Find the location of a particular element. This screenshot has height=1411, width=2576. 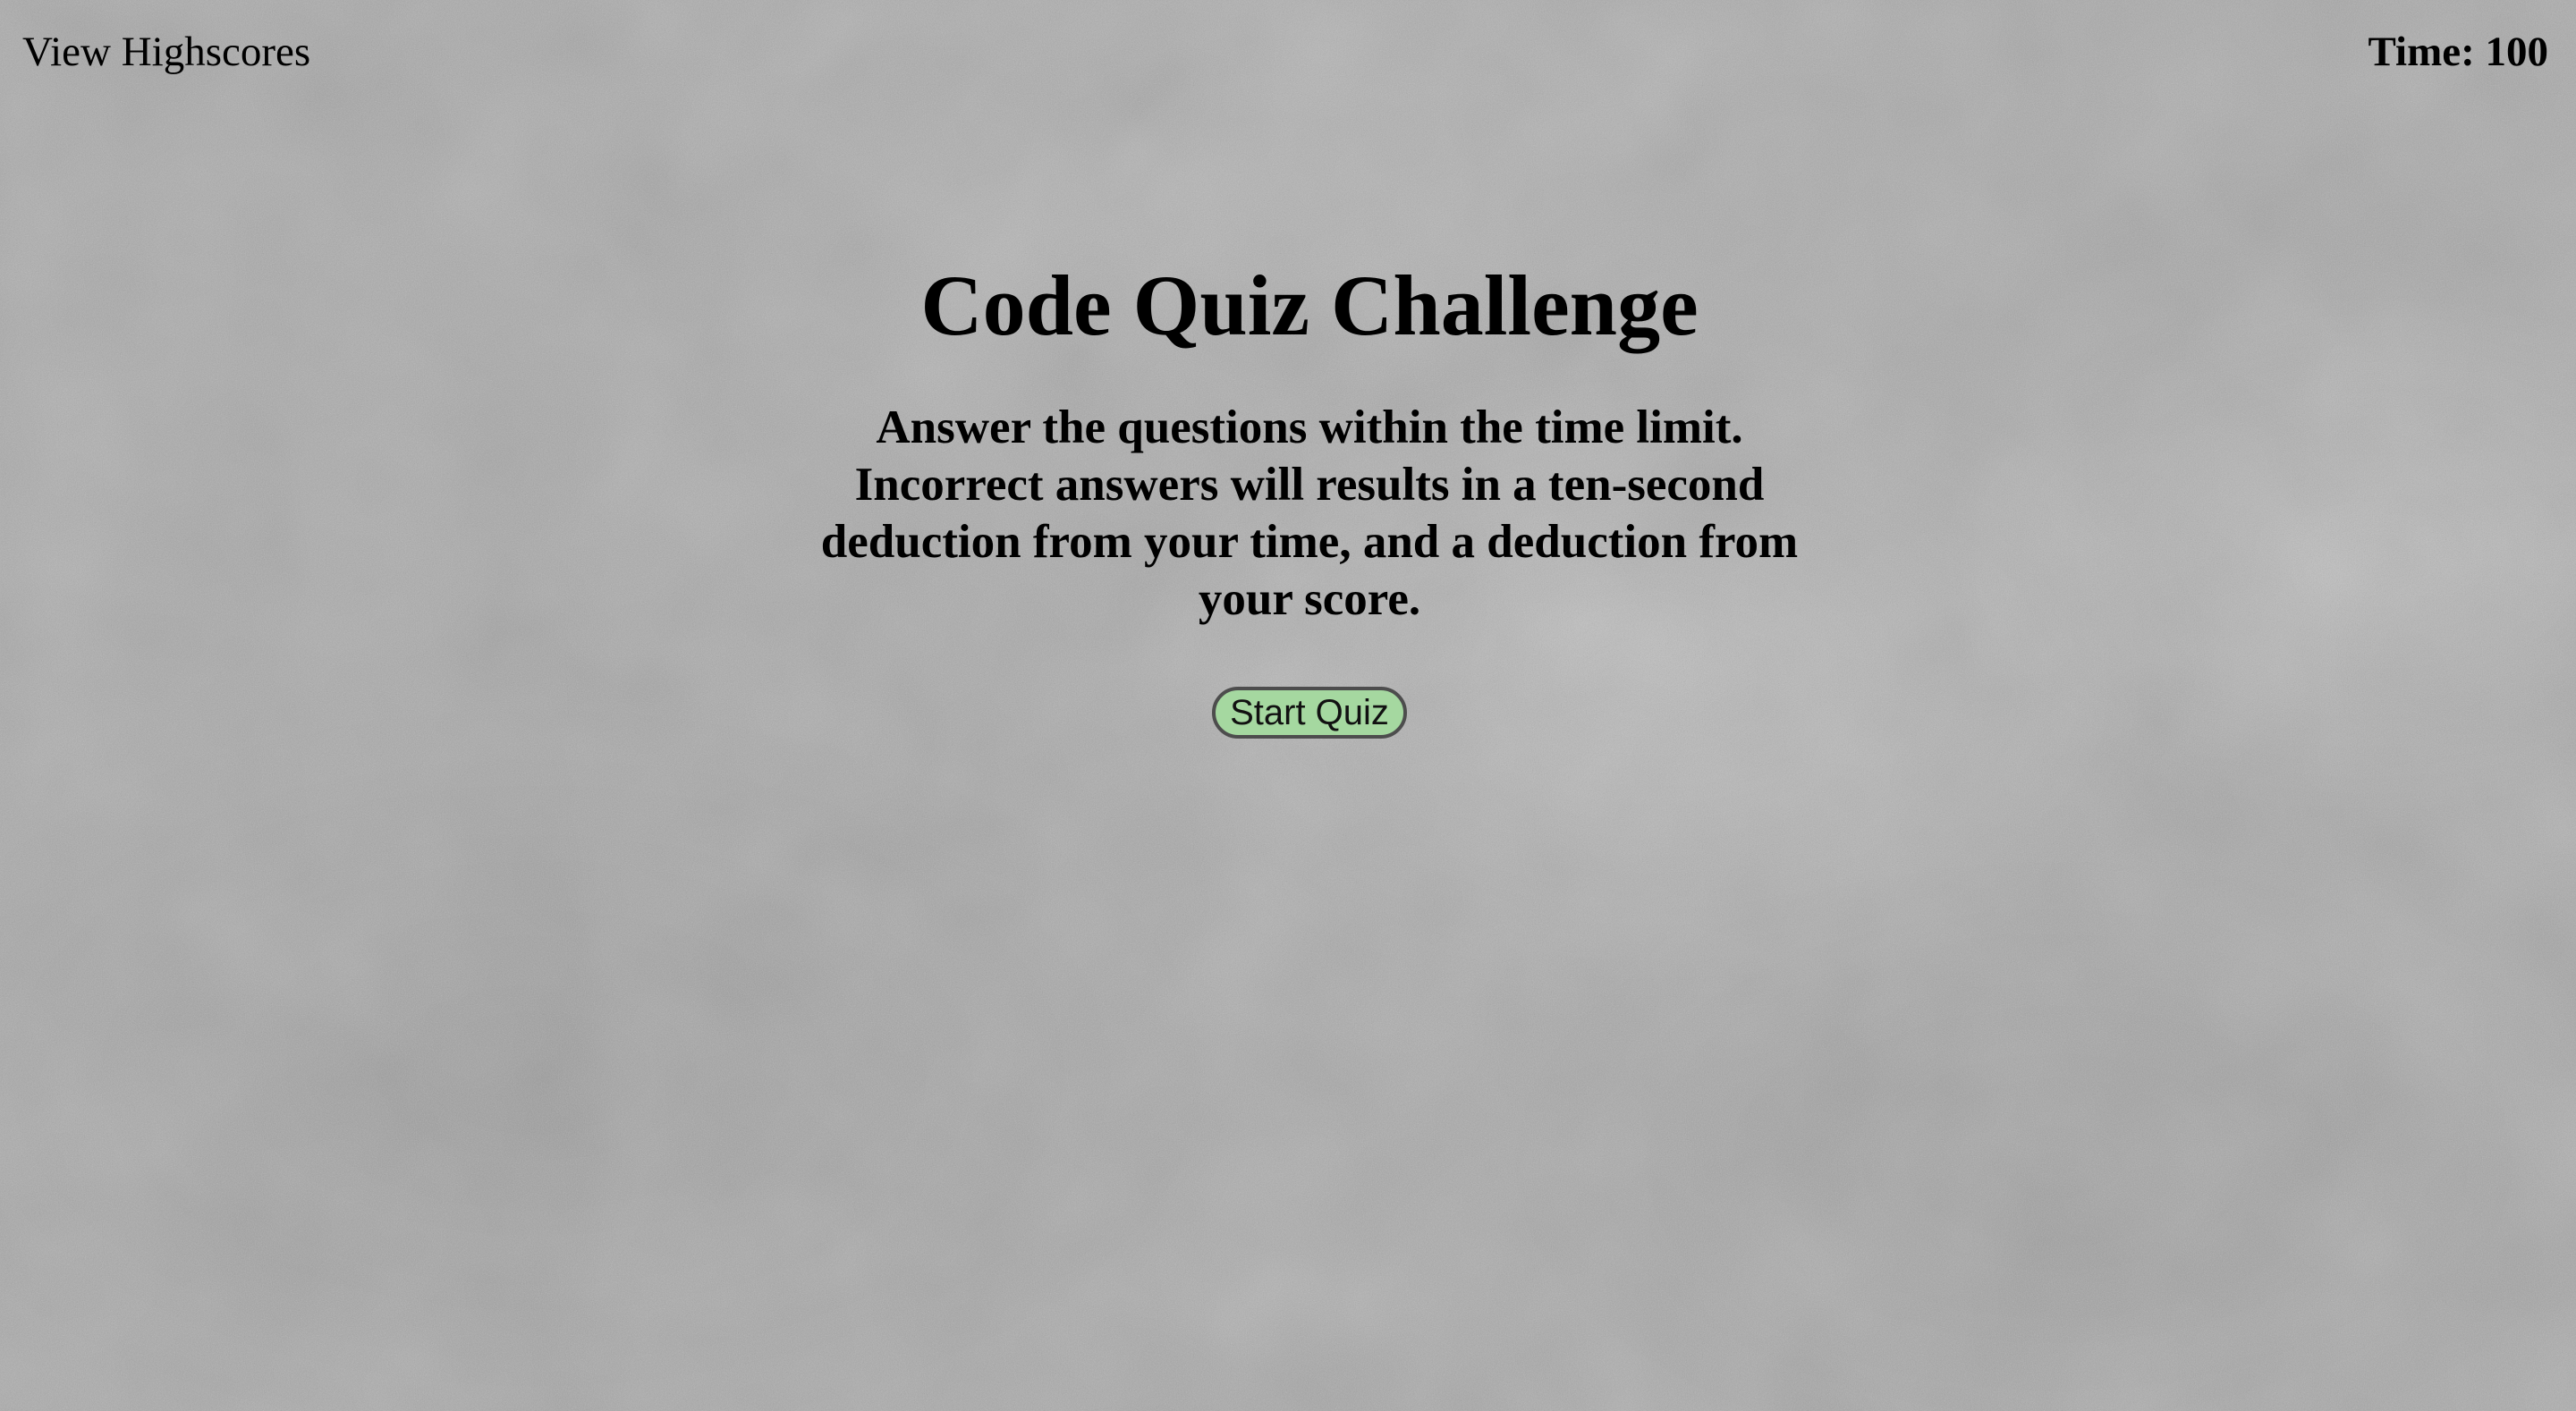

page-title: Code Quiz Challenge is located at coordinates (1309, 305).